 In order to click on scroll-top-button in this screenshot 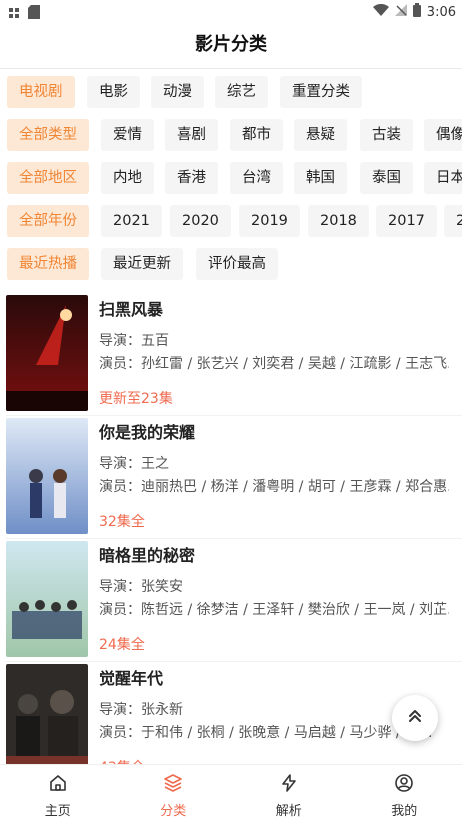, I will do `click(415, 718)`.